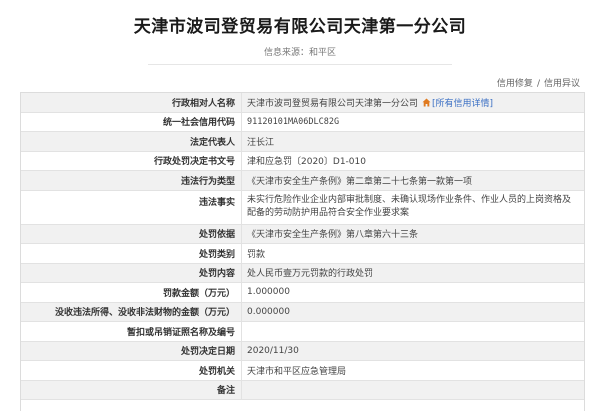 This screenshot has width=600, height=411. I want to click on row-label: 处罚机关, so click(131, 370).